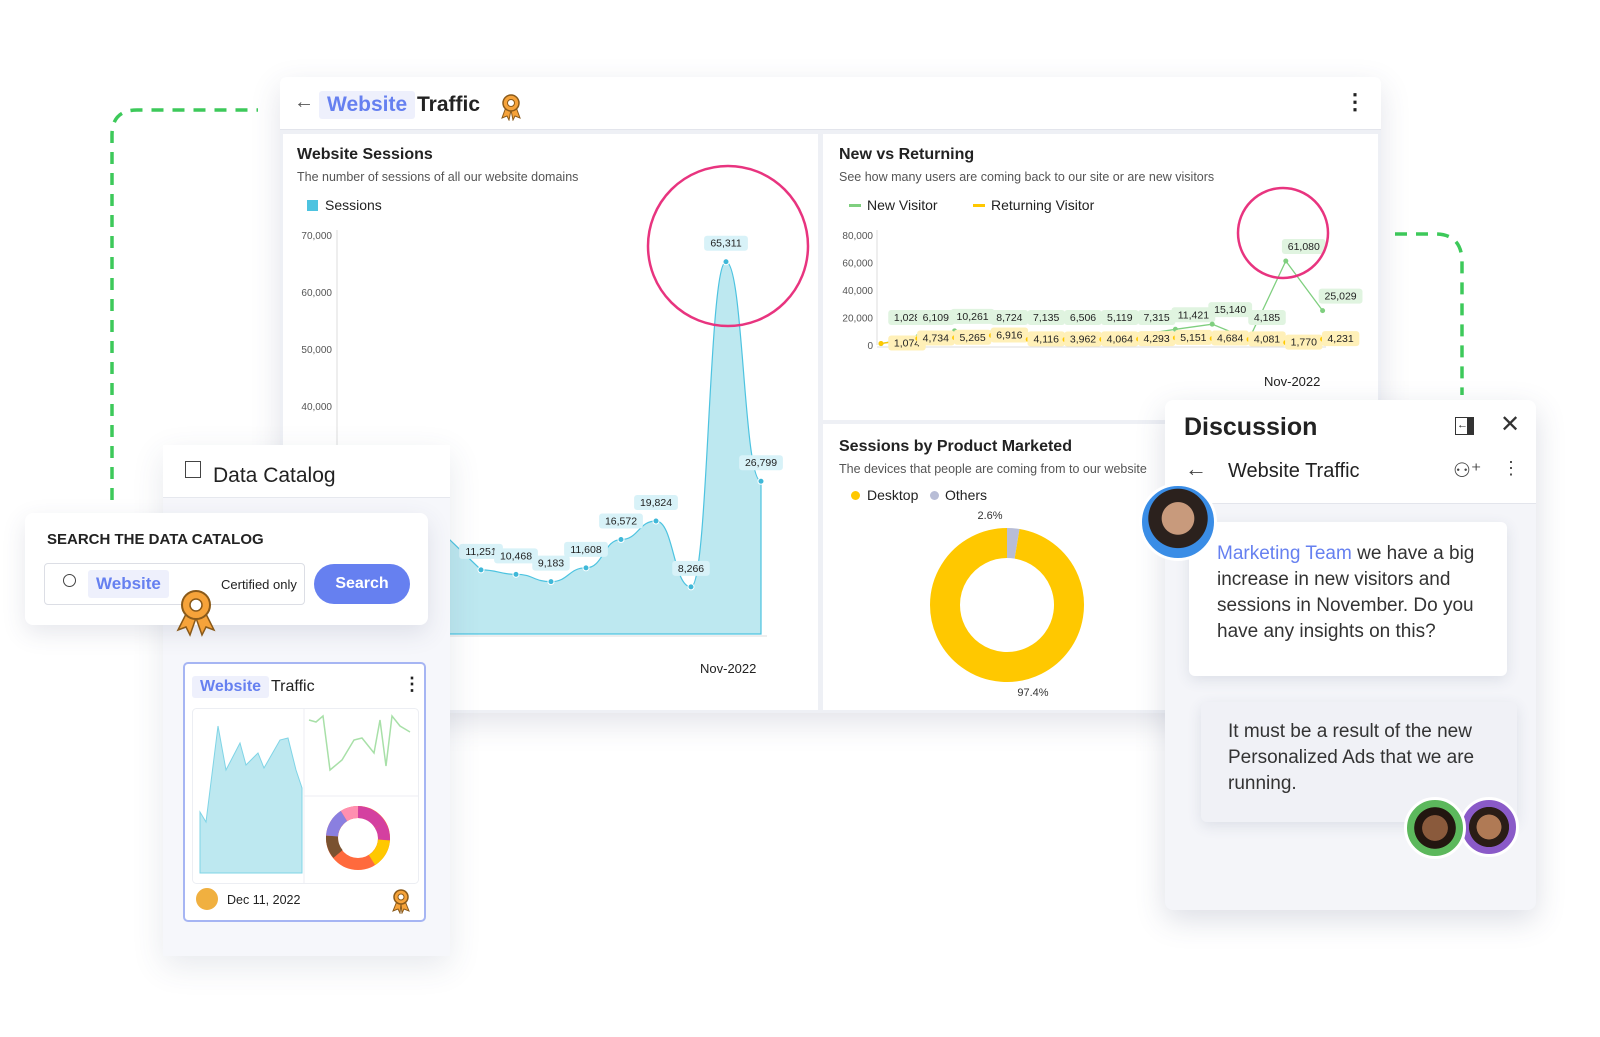 This screenshot has width=1600, height=1037. Describe the element at coordinates (1294, 471) in the screenshot. I see `discussion-subtitle: Website Traffic` at that location.